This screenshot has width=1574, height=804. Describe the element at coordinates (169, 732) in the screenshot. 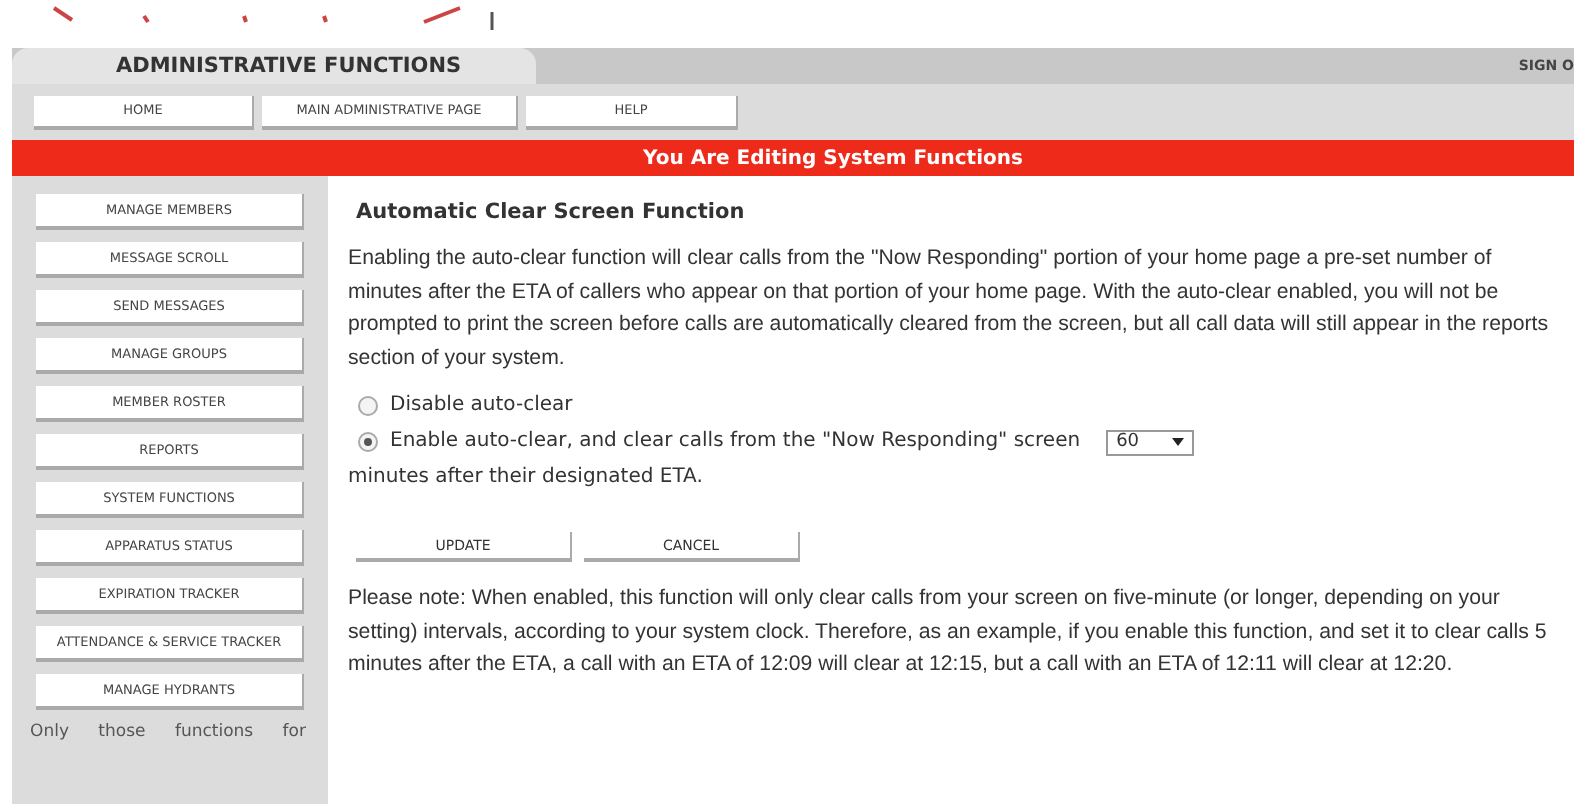

I see `sidebar-note: Only those functions for` at that location.